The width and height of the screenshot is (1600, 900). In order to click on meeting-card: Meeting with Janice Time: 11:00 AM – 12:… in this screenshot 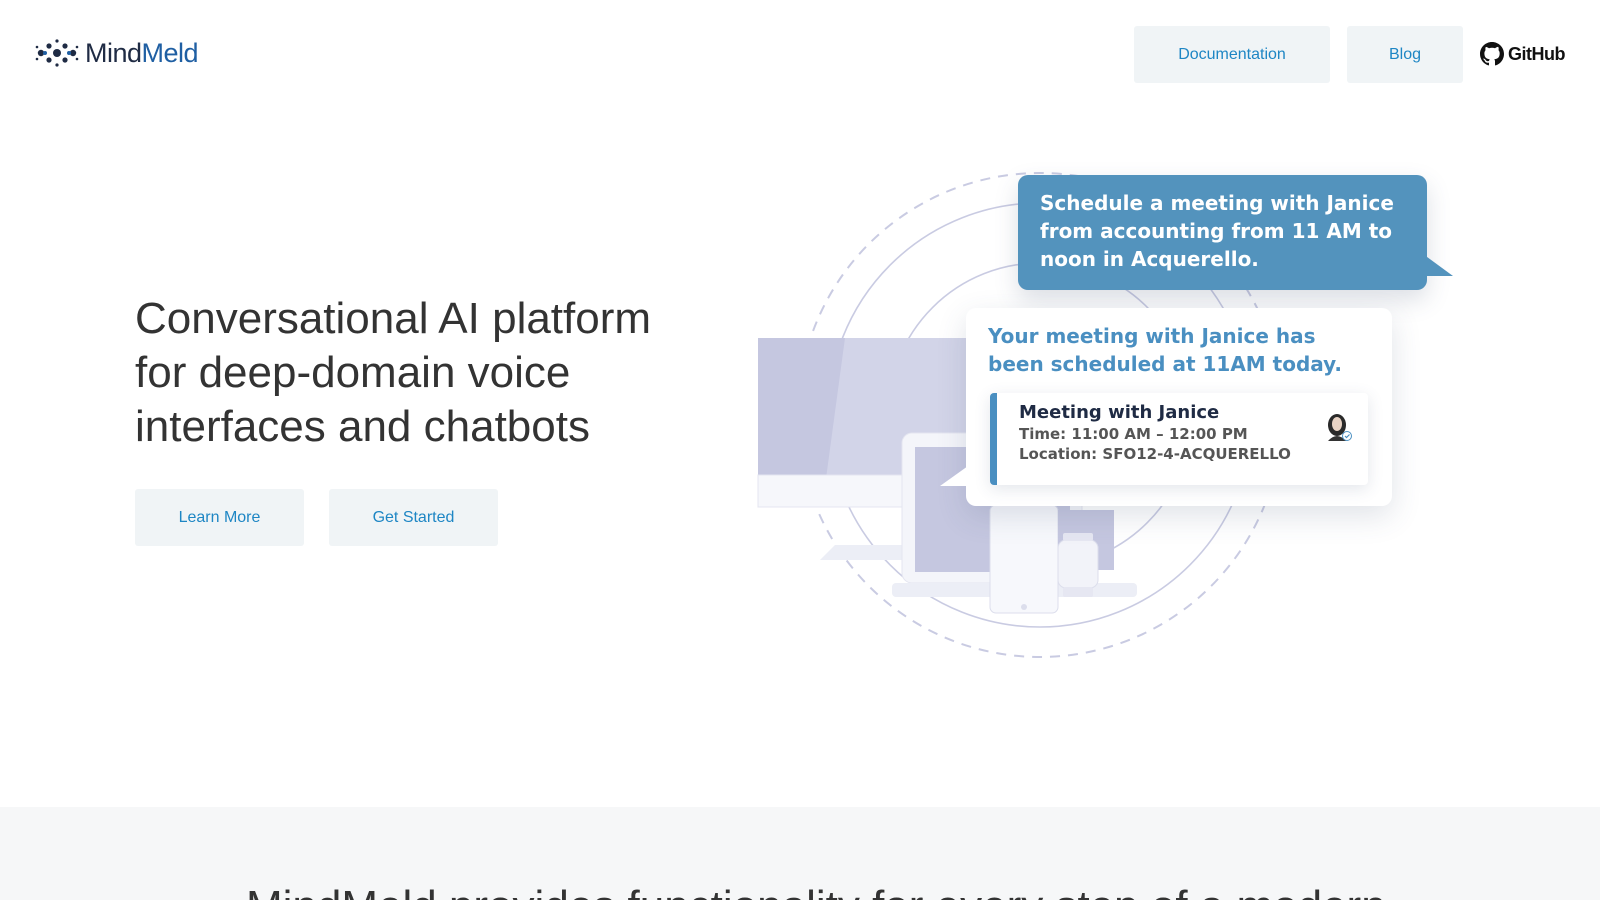, I will do `click(1179, 439)`.